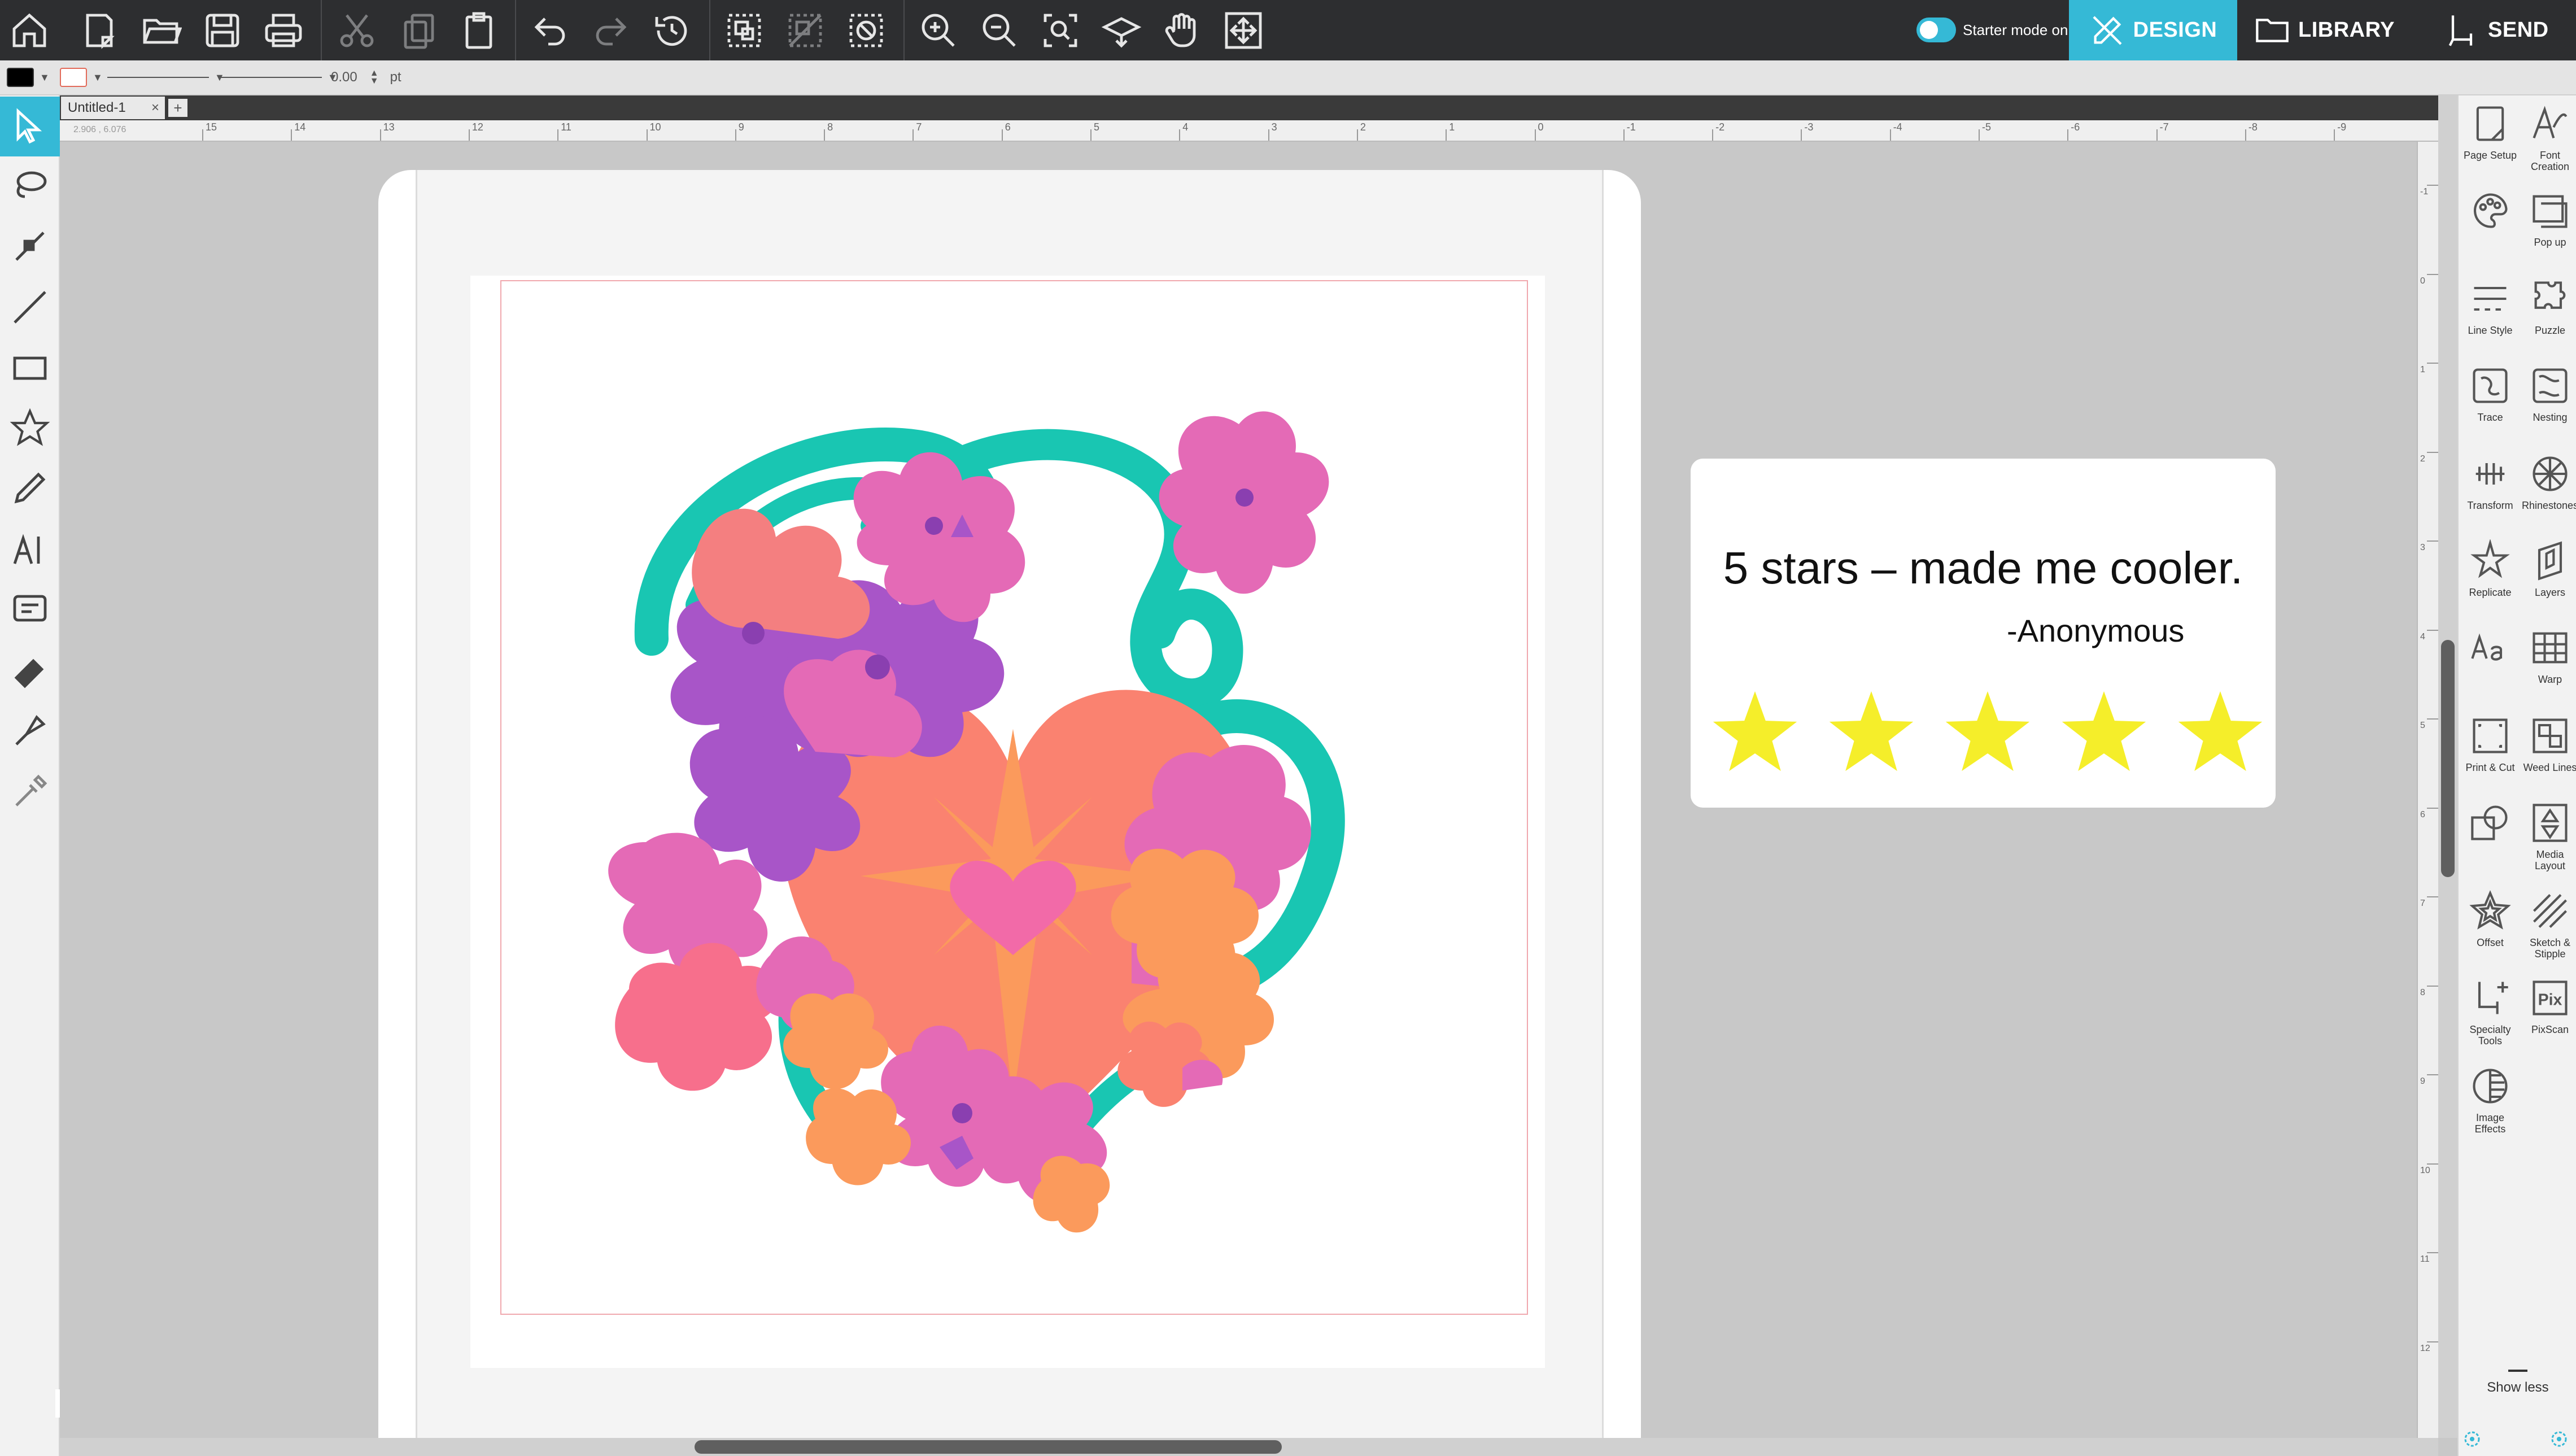 This screenshot has width=2576, height=1456. Describe the element at coordinates (2551, 473) in the screenshot. I see `rhinestone-icon` at that location.